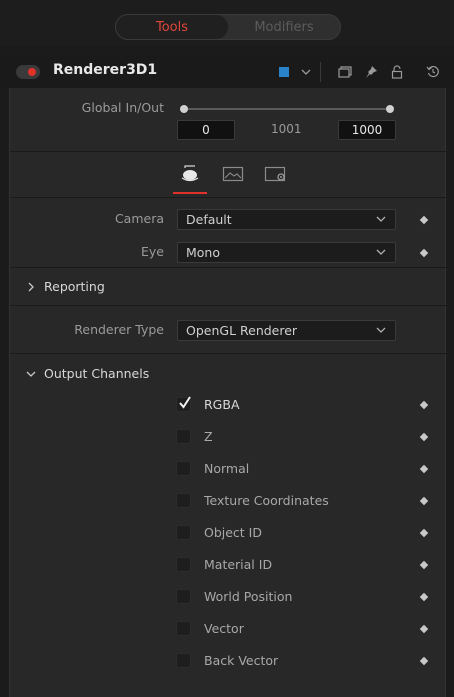 The width and height of the screenshot is (454, 697). Describe the element at coordinates (32, 72) in the screenshot. I see `enable-dot` at that location.